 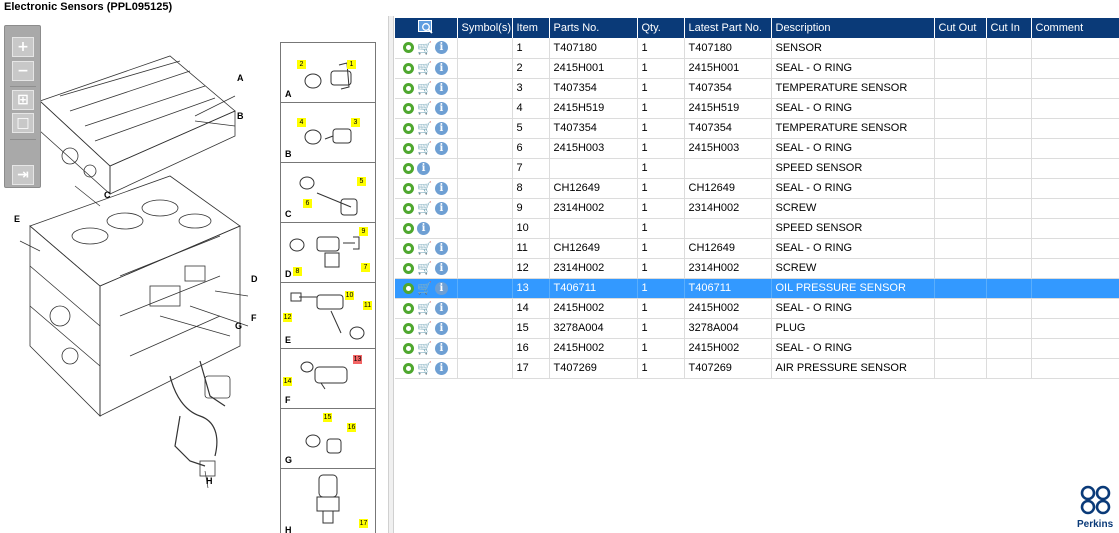 I want to click on callout-9: 9, so click(x=363, y=231).